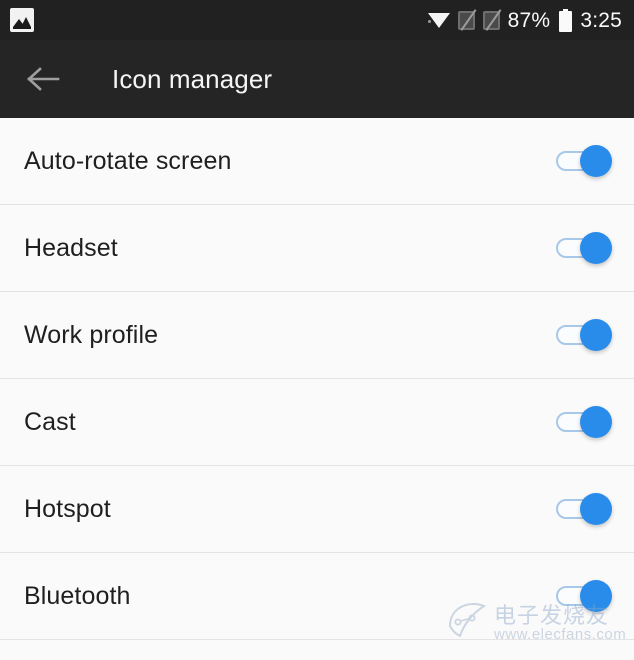  Describe the element at coordinates (566, 20) in the screenshot. I see `battery-icon` at that location.